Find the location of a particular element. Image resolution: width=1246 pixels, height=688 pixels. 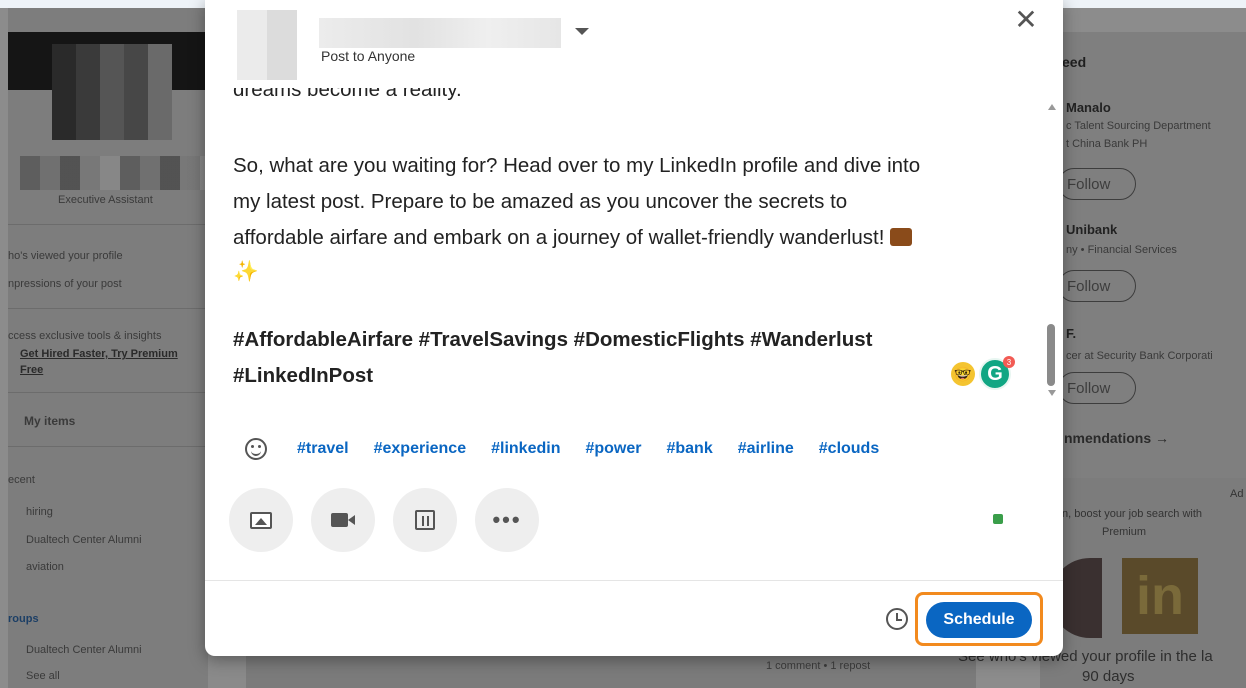

photo-icon is located at coordinates (261, 520).